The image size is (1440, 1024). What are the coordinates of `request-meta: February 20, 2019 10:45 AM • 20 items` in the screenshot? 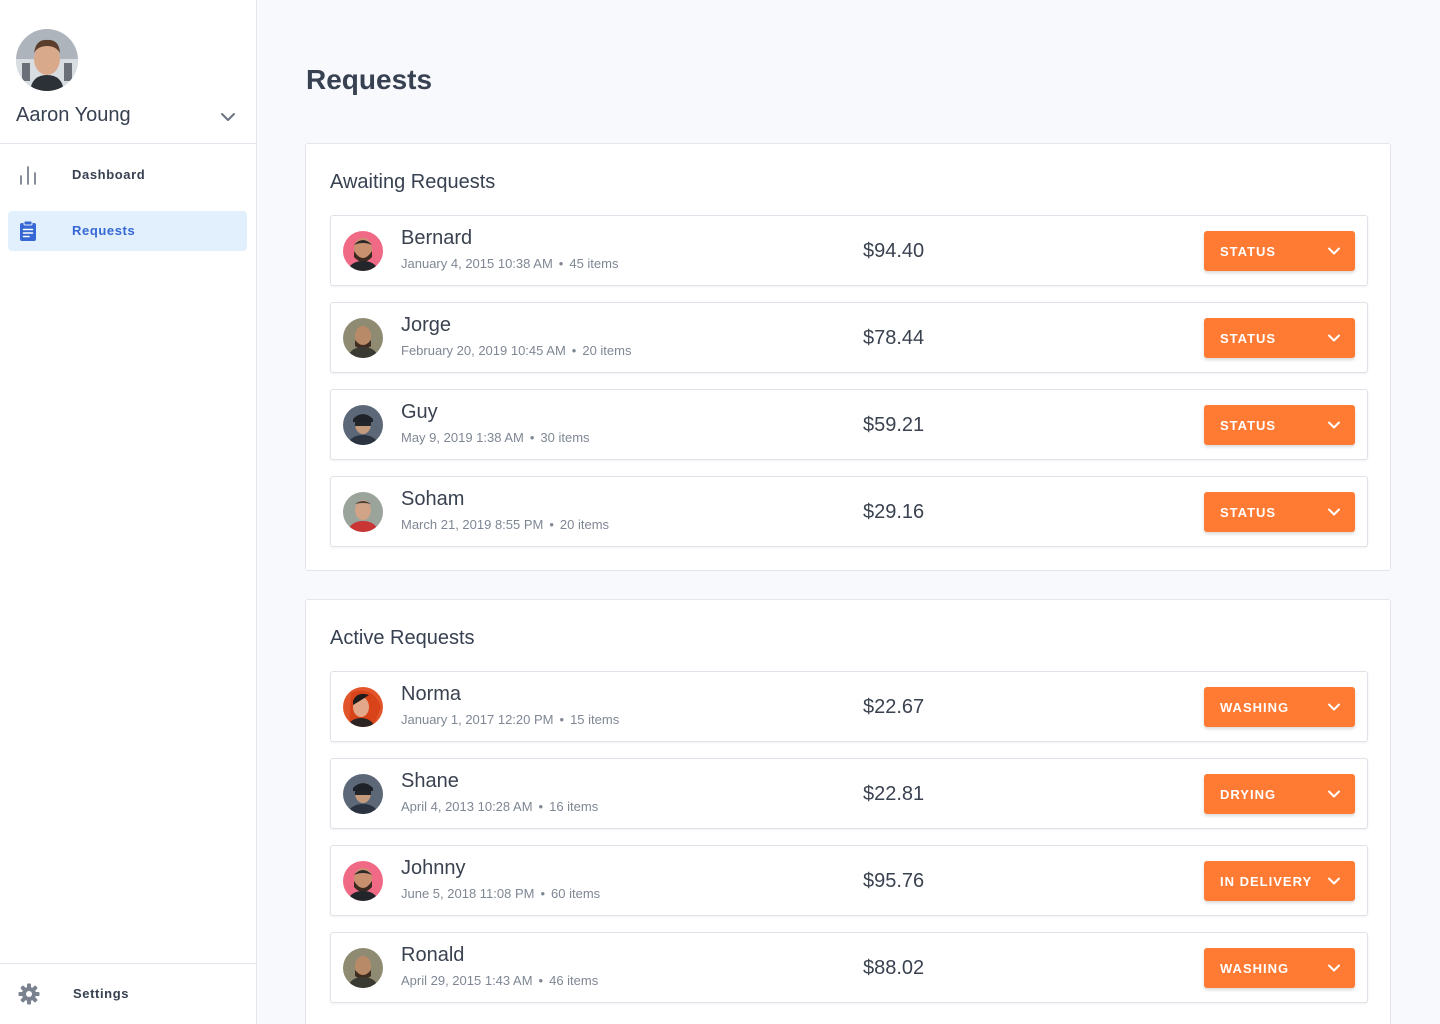 It's located at (516, 350).